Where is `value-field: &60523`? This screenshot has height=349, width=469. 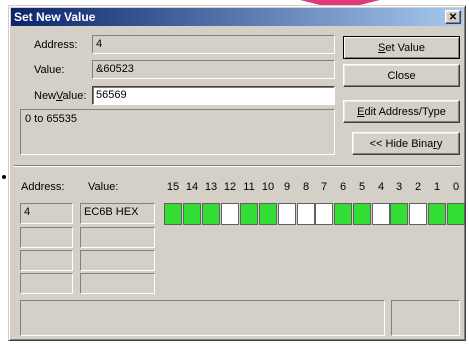
value-field: &60523 is located at coordinates (213, 69).